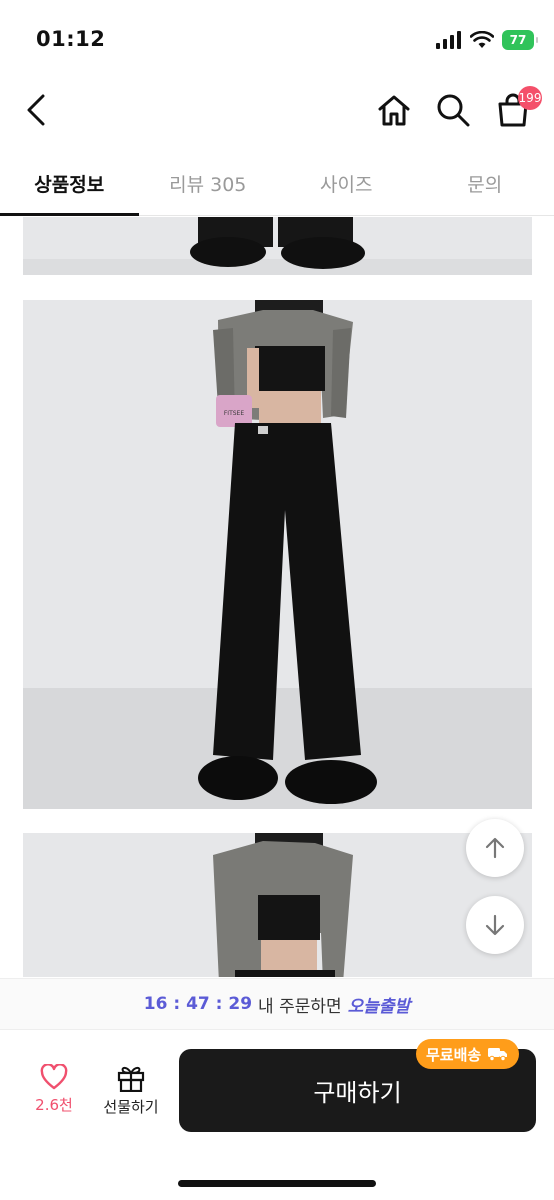 The width and height of the screenshot is (554, 1200). I want to click on free-shipping-badge: 무료배송, so click(468, 1054).